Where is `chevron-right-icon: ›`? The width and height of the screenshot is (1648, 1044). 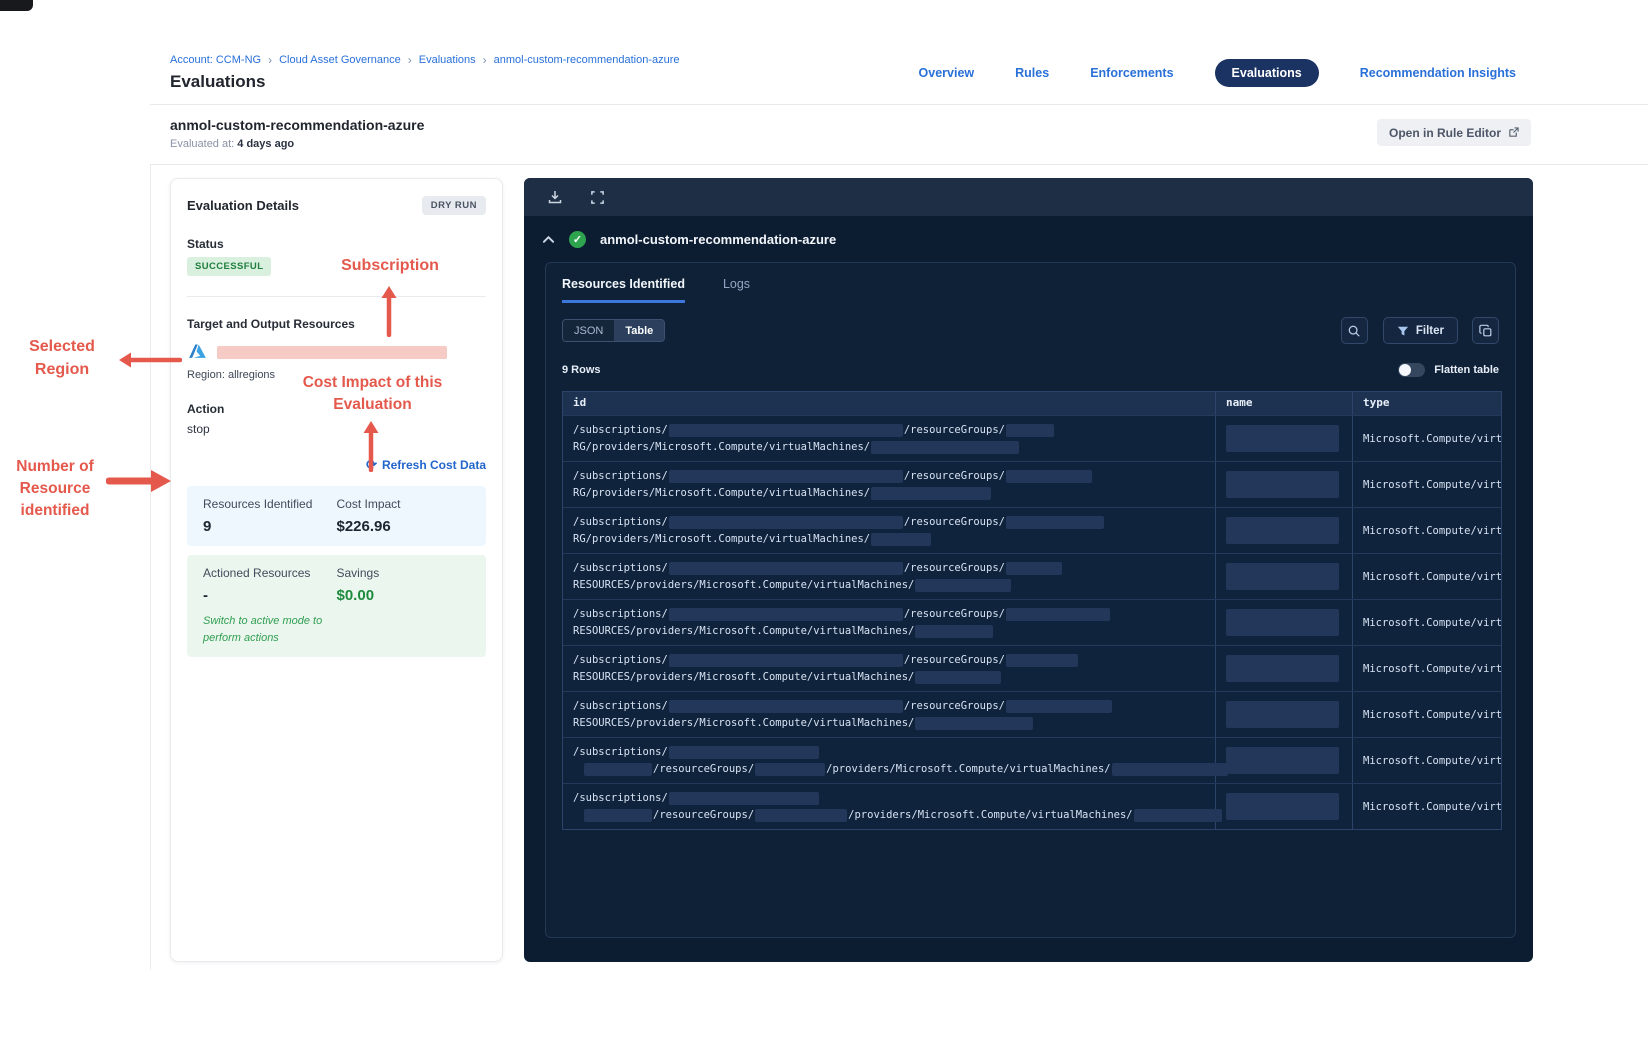 chevron-right-icon: › is located at coordinates (270, 60).